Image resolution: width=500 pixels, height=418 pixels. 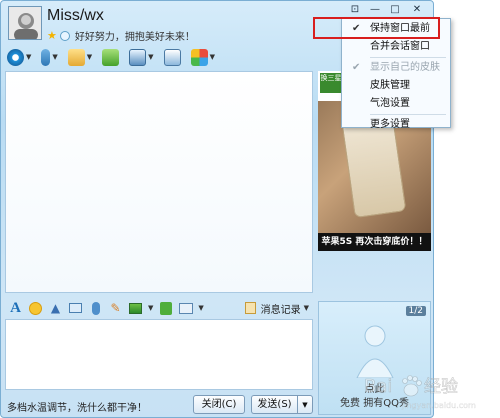 I want to click on avatar, so click(x=25, y=23).